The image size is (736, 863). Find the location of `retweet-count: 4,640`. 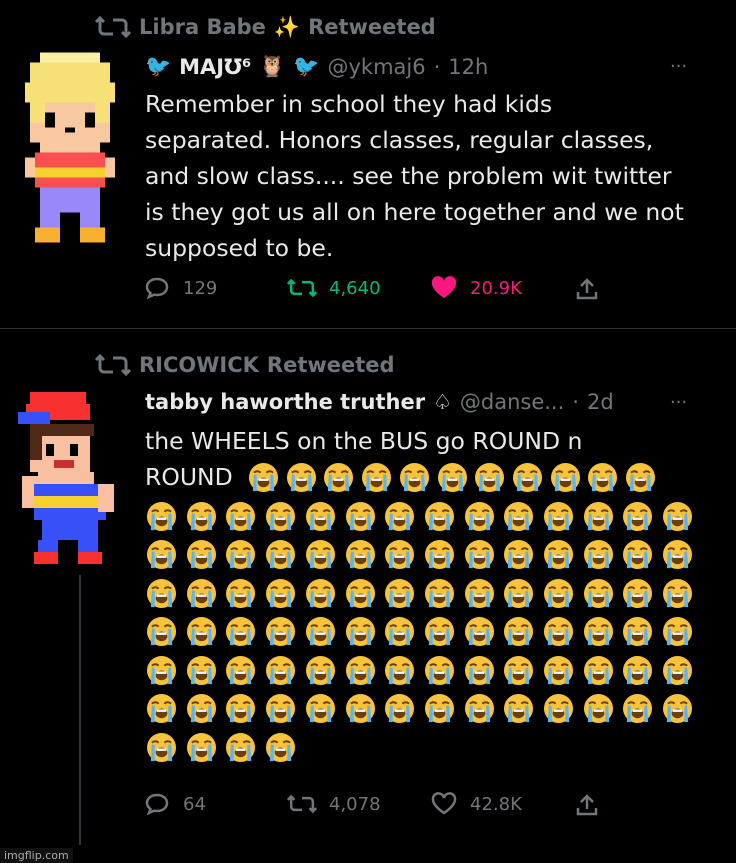

retweet-count: 4,640 is located at coordinates (355, 288).